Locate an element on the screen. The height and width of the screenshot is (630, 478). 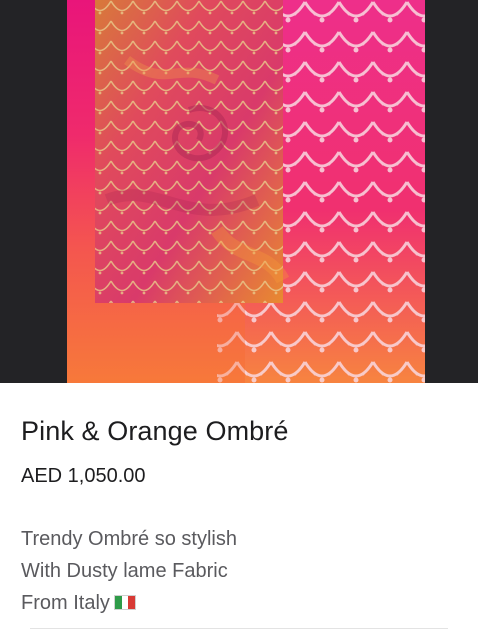
product-price: AED 1,050.00 is located at coordinates (83, 476).